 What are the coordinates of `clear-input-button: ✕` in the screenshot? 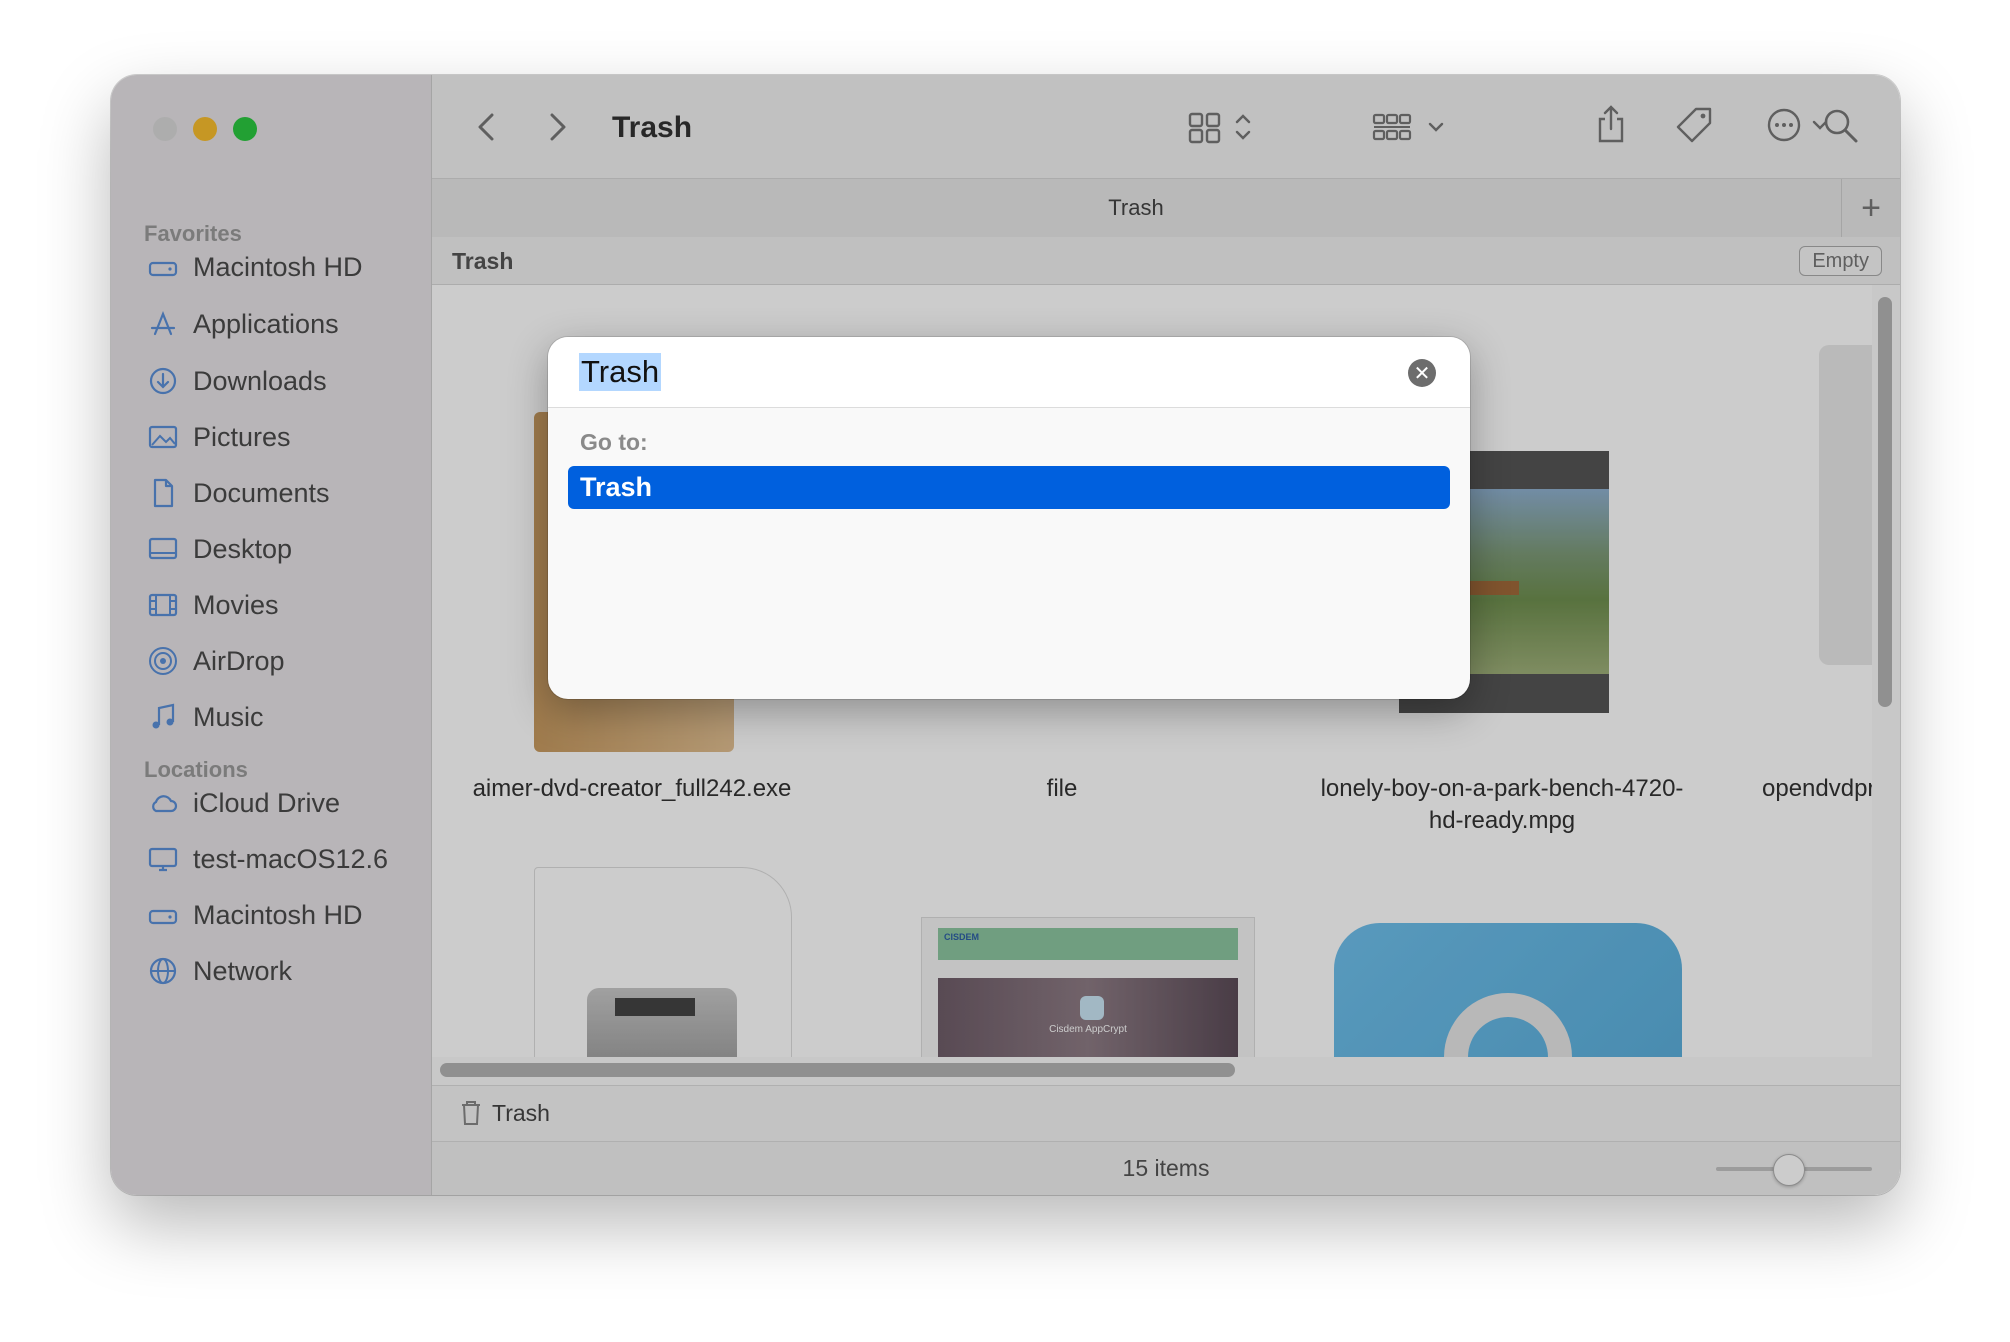 It's located at (1422, 373).